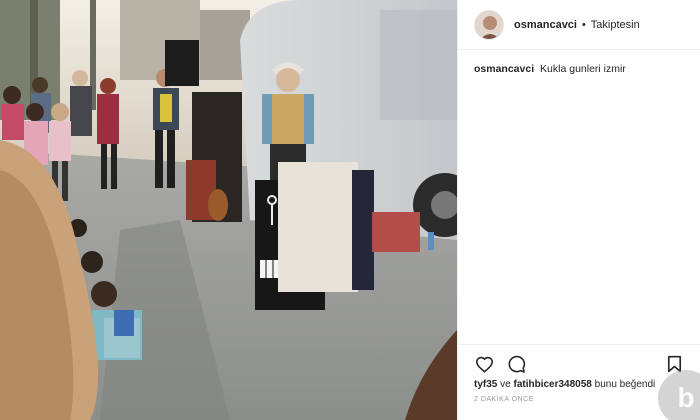 This screenshot has width=700, height=420. I want to click on caption-username: osmancavci, so click(504, 69).